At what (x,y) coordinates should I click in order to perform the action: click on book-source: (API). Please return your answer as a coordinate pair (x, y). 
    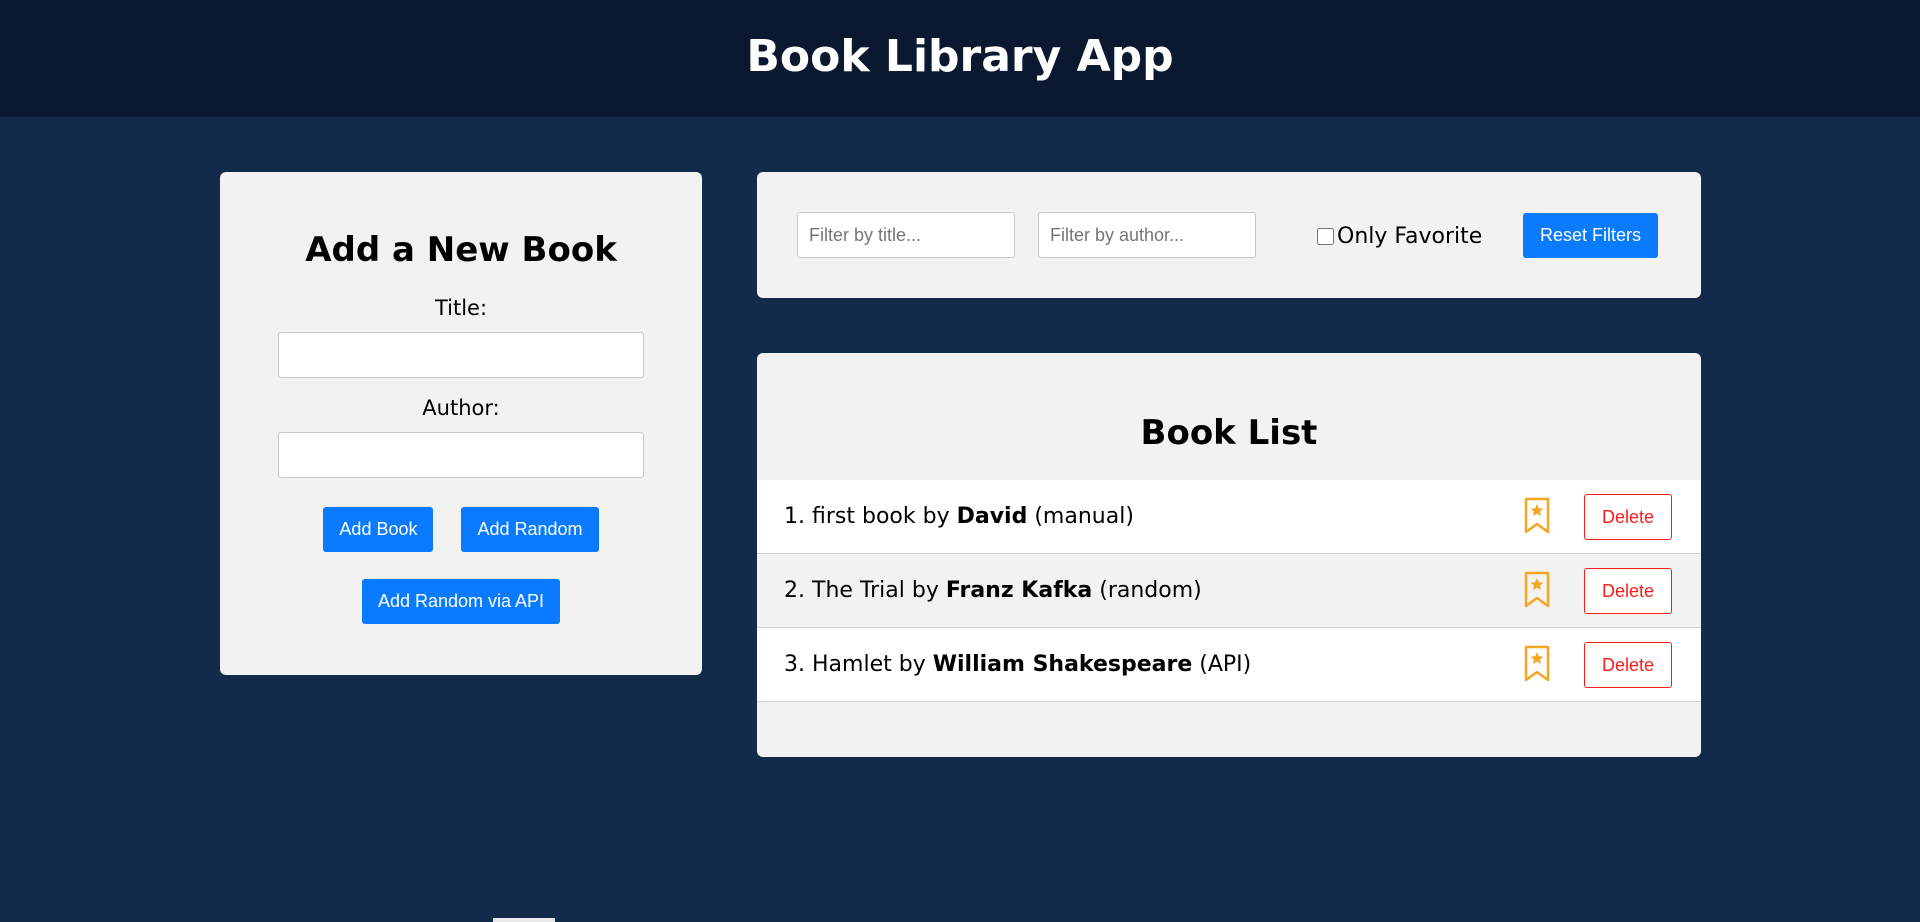
    Looking at the image, I should click on (1225, 664).